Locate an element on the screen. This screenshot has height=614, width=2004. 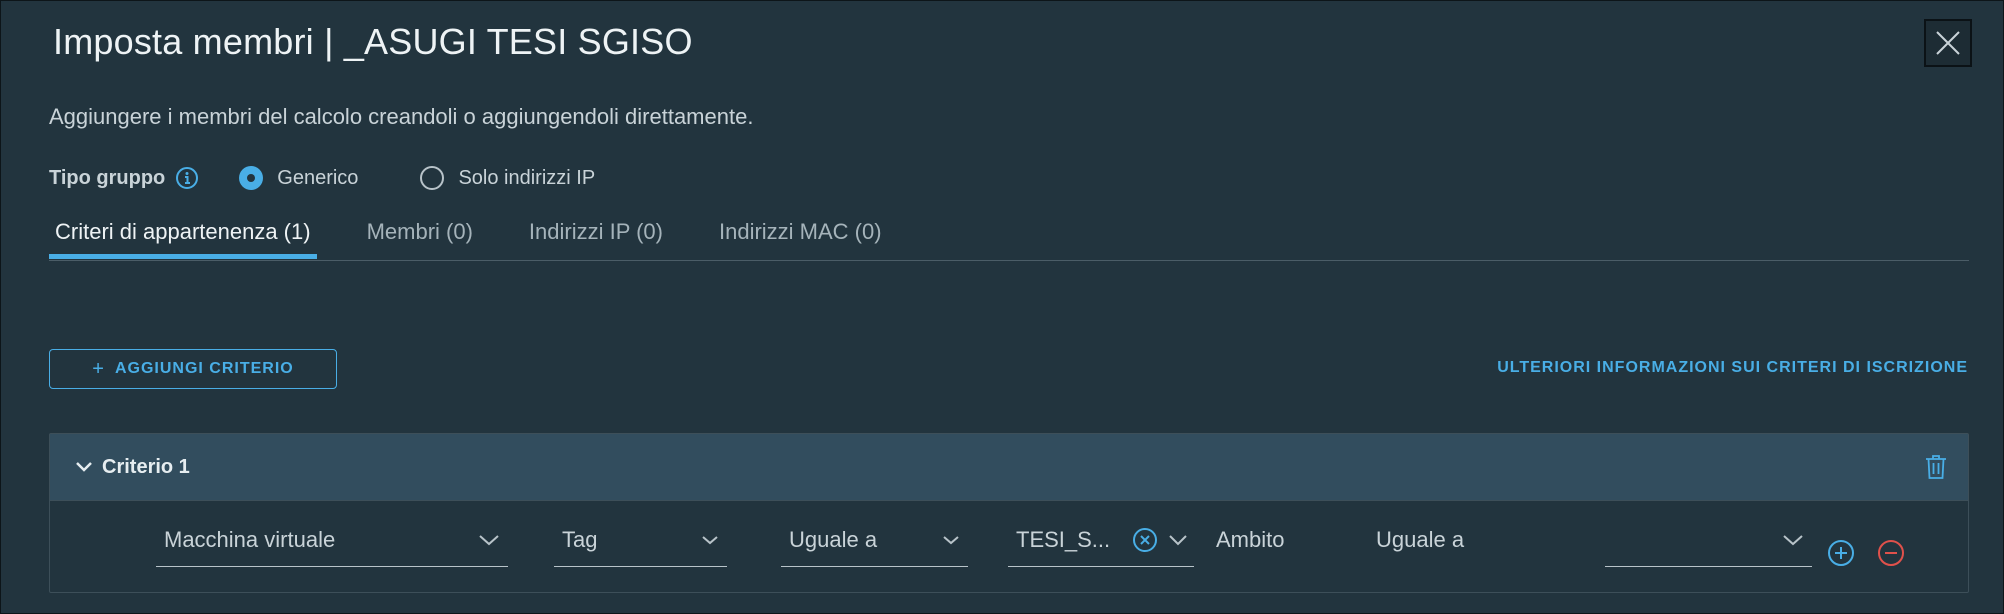
remove-condition-button is located at coordinates (1891, 553).